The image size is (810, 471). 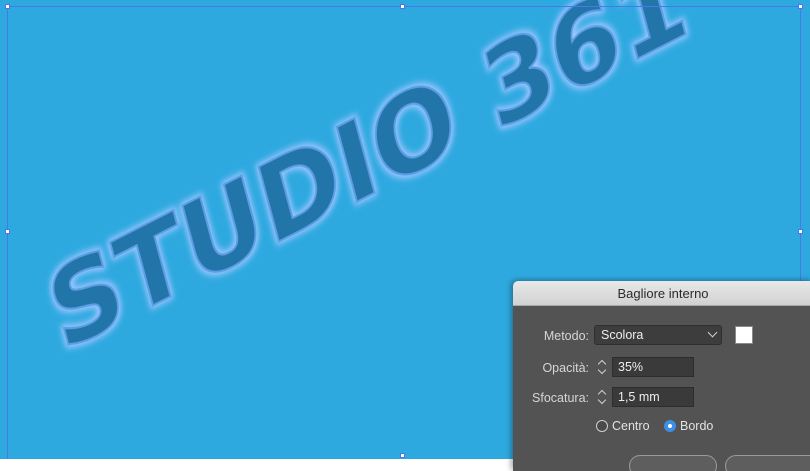 What do you see at coordinates (402, 455) in the screenshot?
I see `selection-handle-bottom-center` at bounding box center [402, 455].